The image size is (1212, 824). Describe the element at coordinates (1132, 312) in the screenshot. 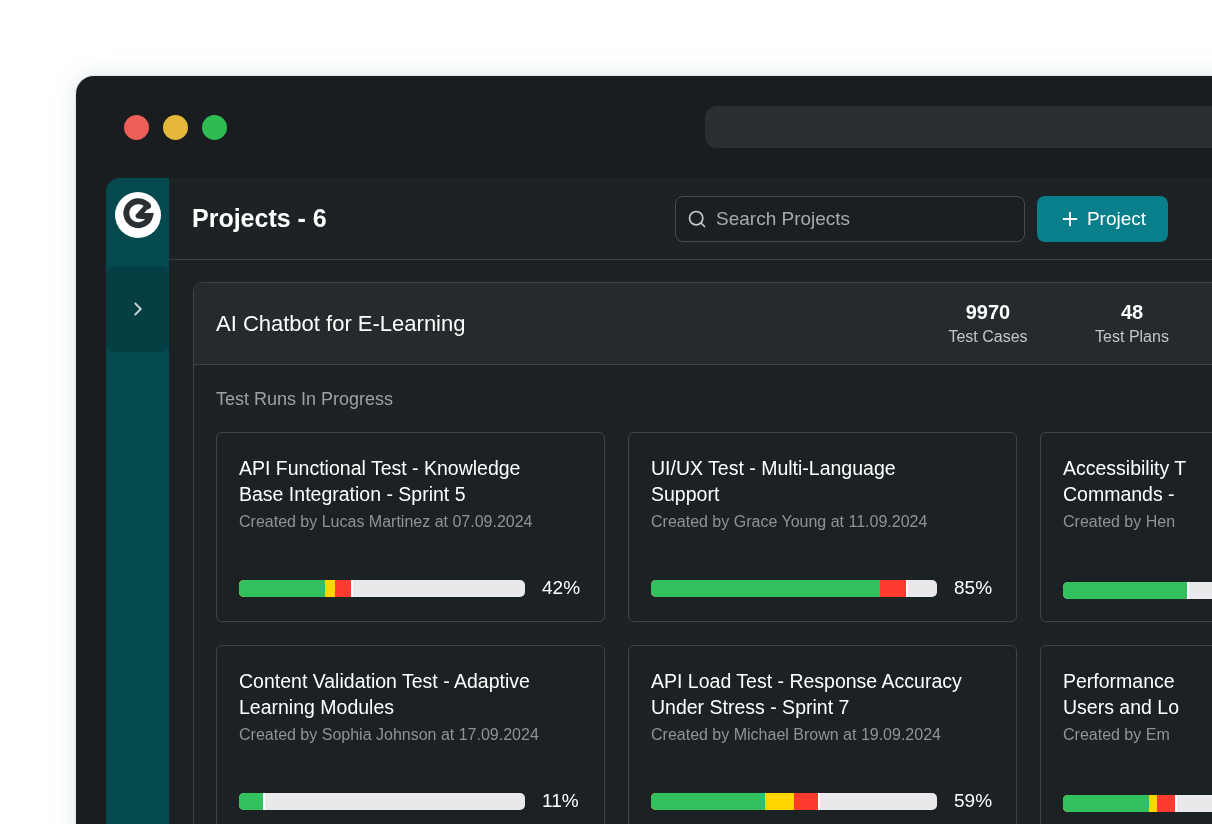

I see `stat-value: 48` at that location.